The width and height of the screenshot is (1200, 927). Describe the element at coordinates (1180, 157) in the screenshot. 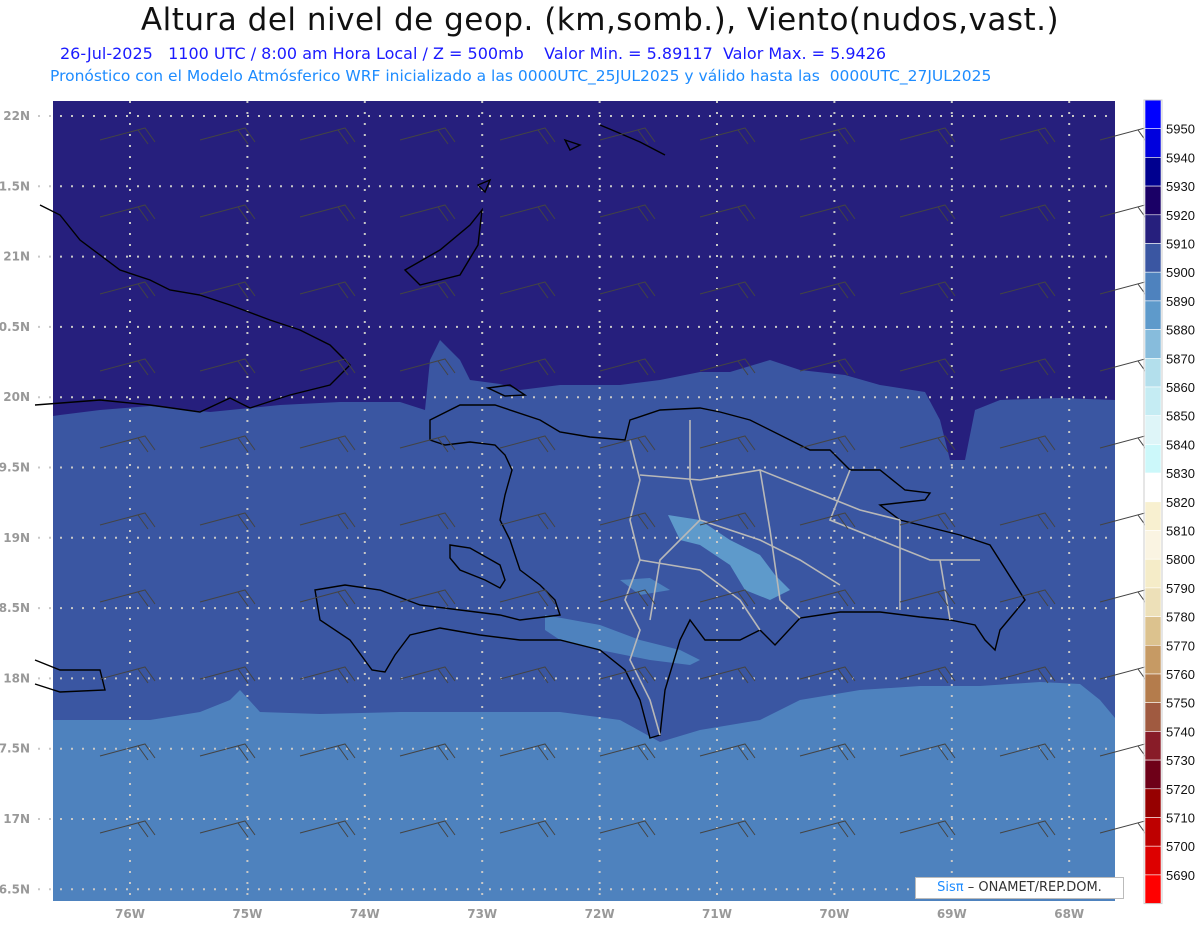

I see `colorbar-label: 5940` at that location.